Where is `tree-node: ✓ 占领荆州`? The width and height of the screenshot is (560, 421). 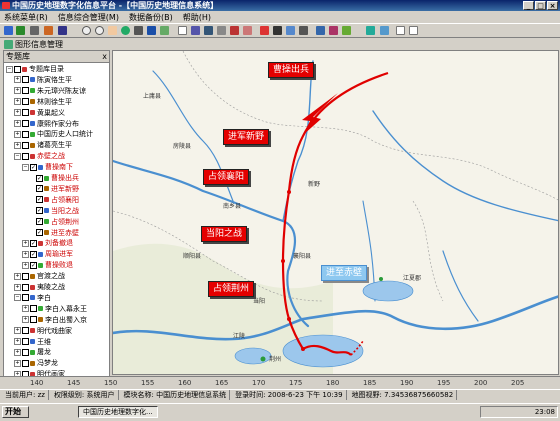 tree-node: ✓ 占领荆州 is located at coordinates (54, 222).